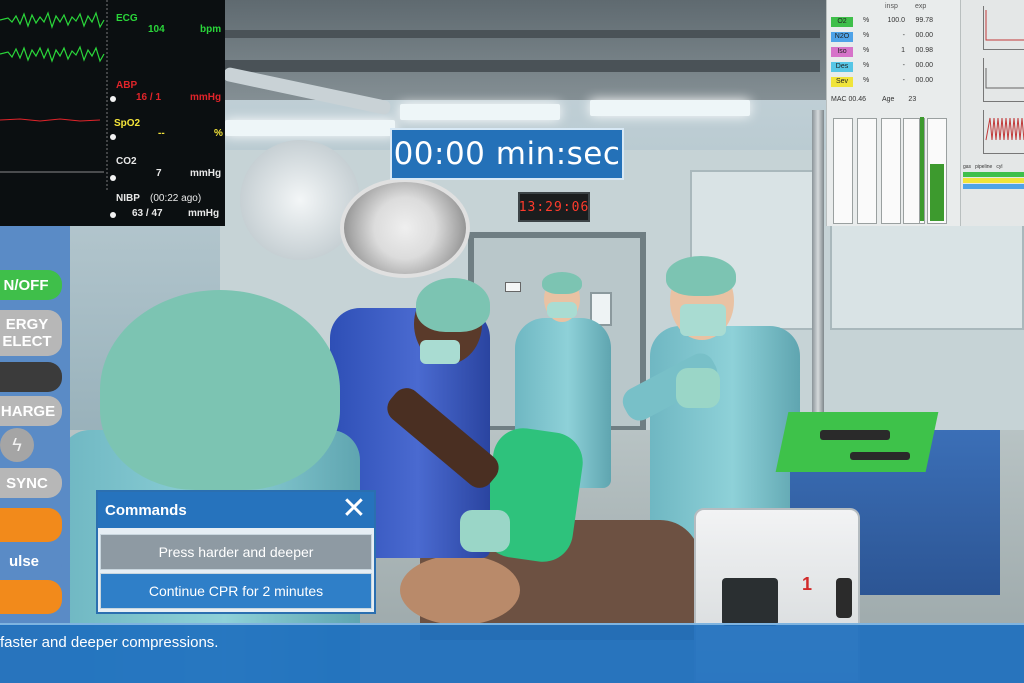  I want to click on ecg-unit: bpm, so click(211, 29).